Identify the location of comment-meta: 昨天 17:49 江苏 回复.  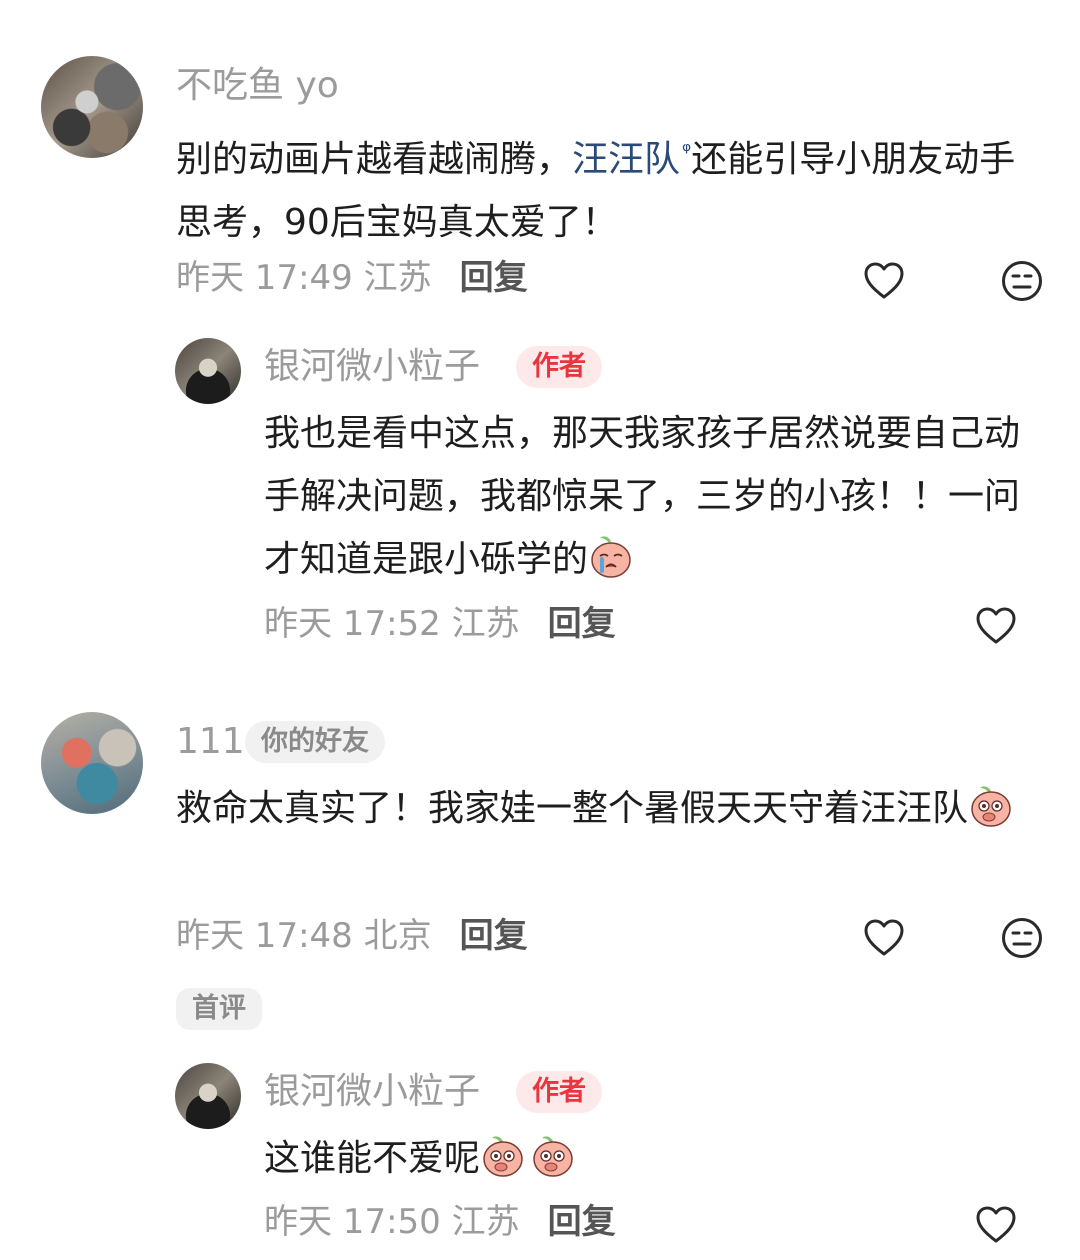
(352, 278).